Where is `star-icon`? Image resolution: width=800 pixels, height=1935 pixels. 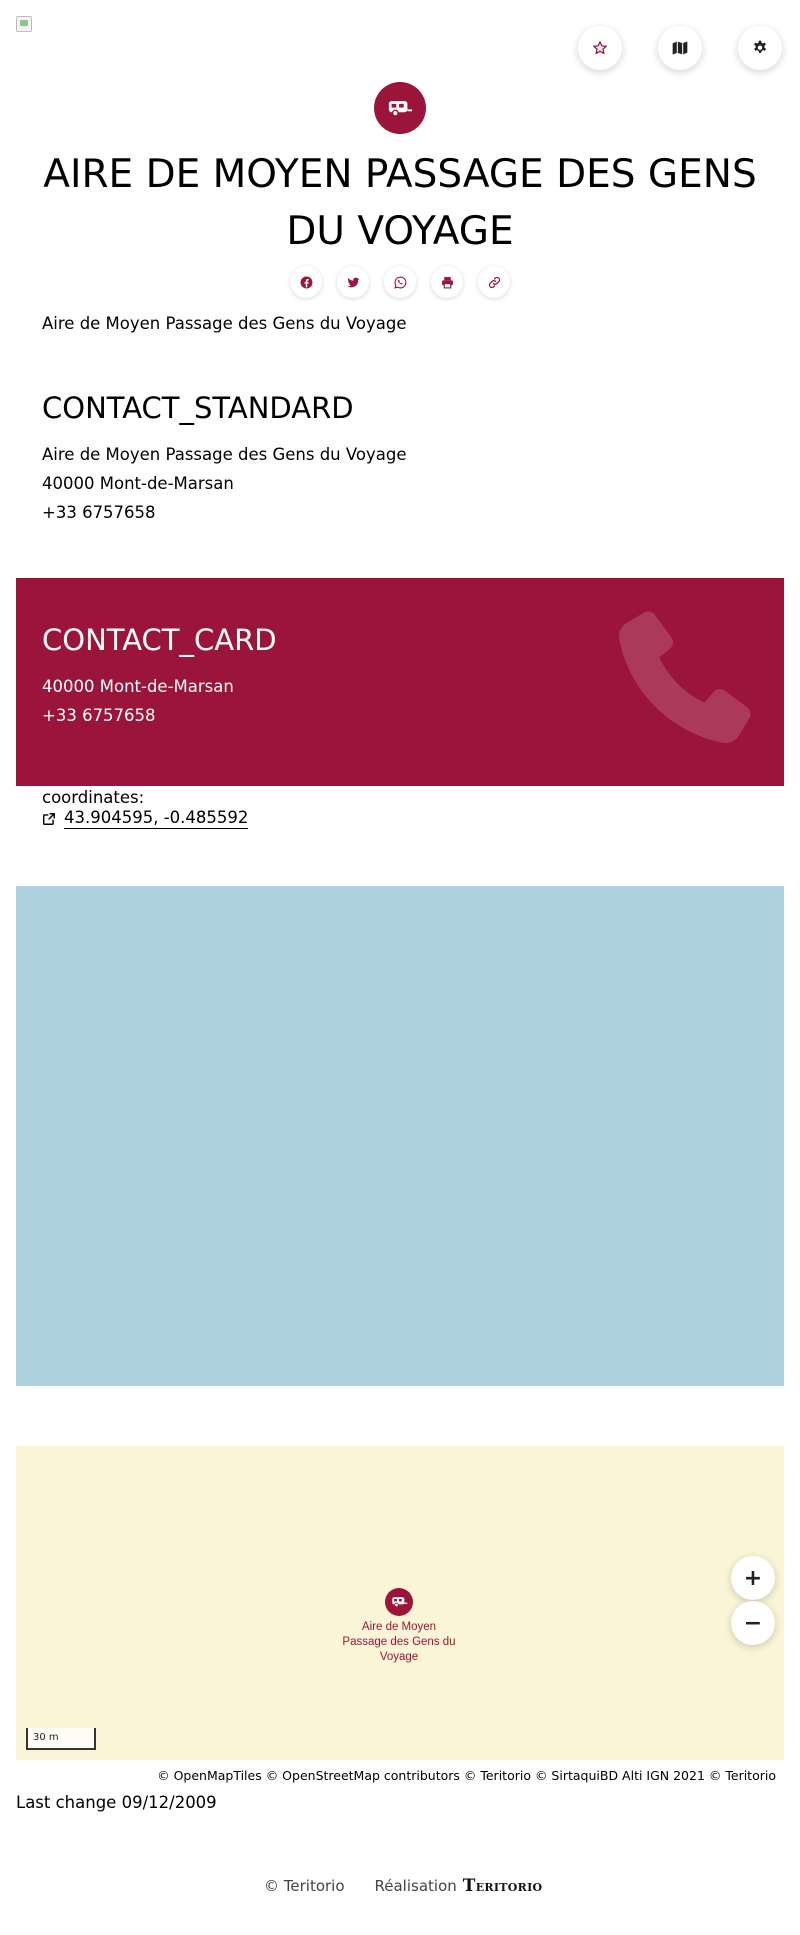
star-icon is located at coordinates (600, 48).